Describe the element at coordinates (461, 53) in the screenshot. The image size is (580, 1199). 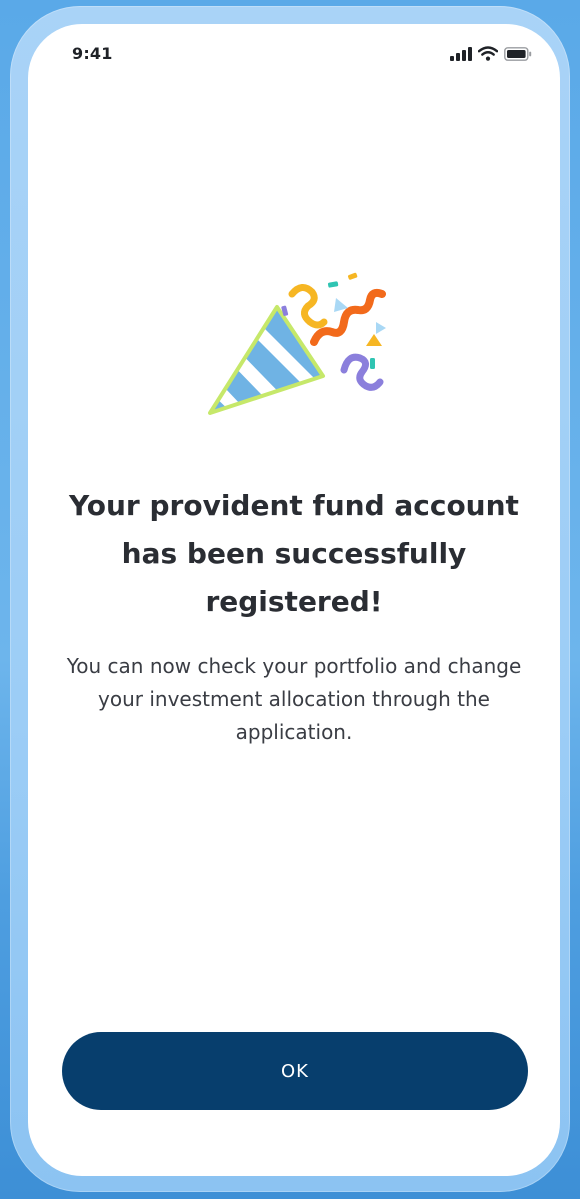
I see `cellular-signal-icon` at that location.